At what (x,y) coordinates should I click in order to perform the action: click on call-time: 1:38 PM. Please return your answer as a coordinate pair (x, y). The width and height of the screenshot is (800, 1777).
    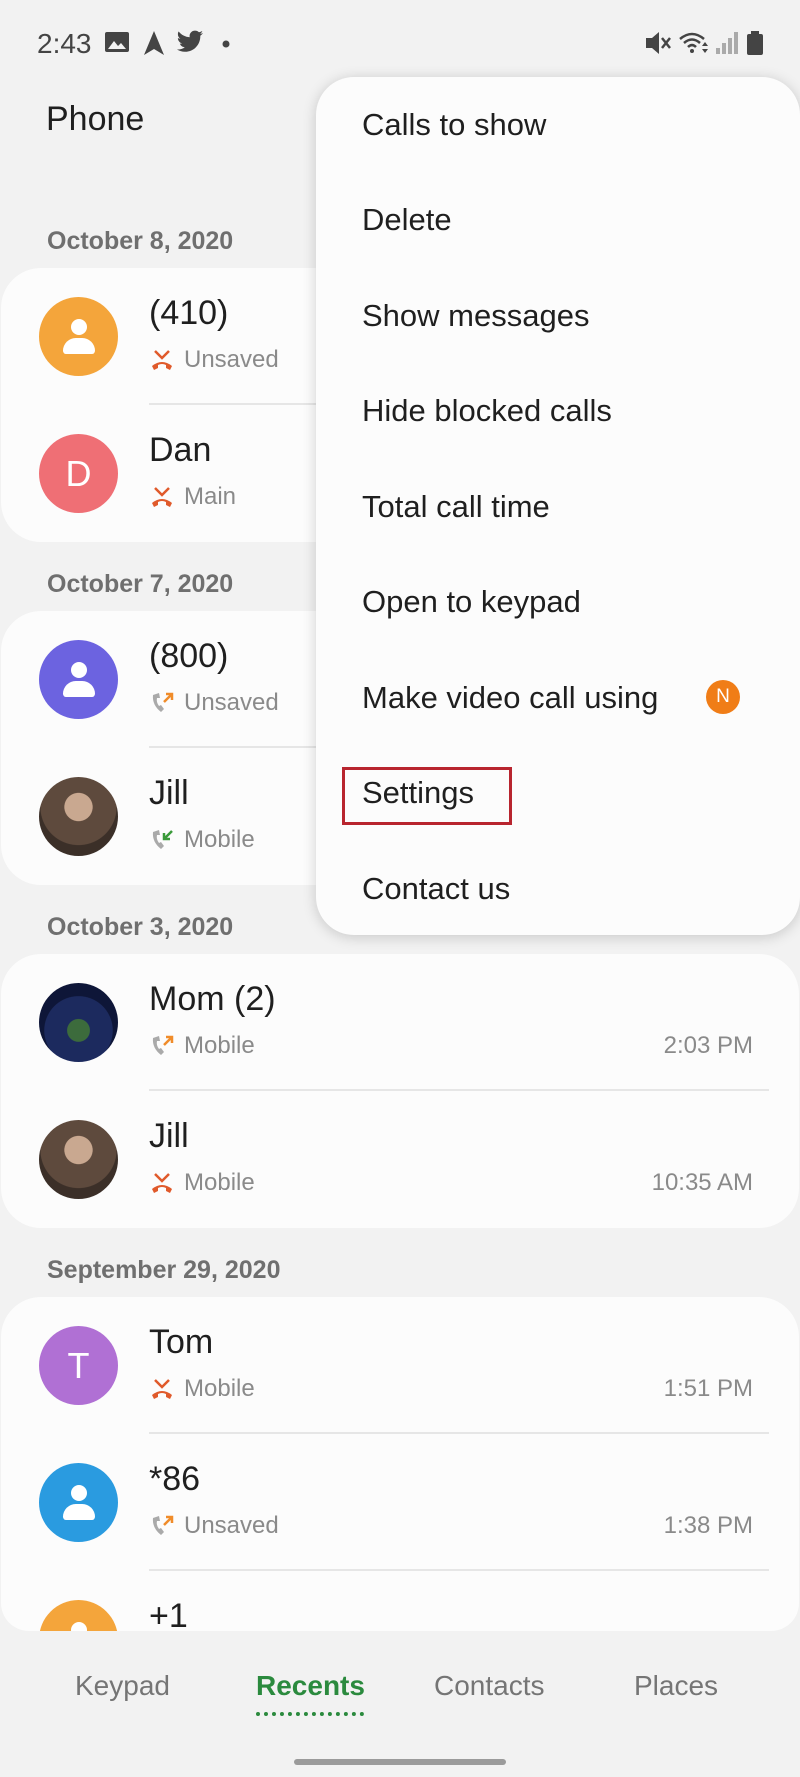
    Looking at the image, I should click on (708, 1525).